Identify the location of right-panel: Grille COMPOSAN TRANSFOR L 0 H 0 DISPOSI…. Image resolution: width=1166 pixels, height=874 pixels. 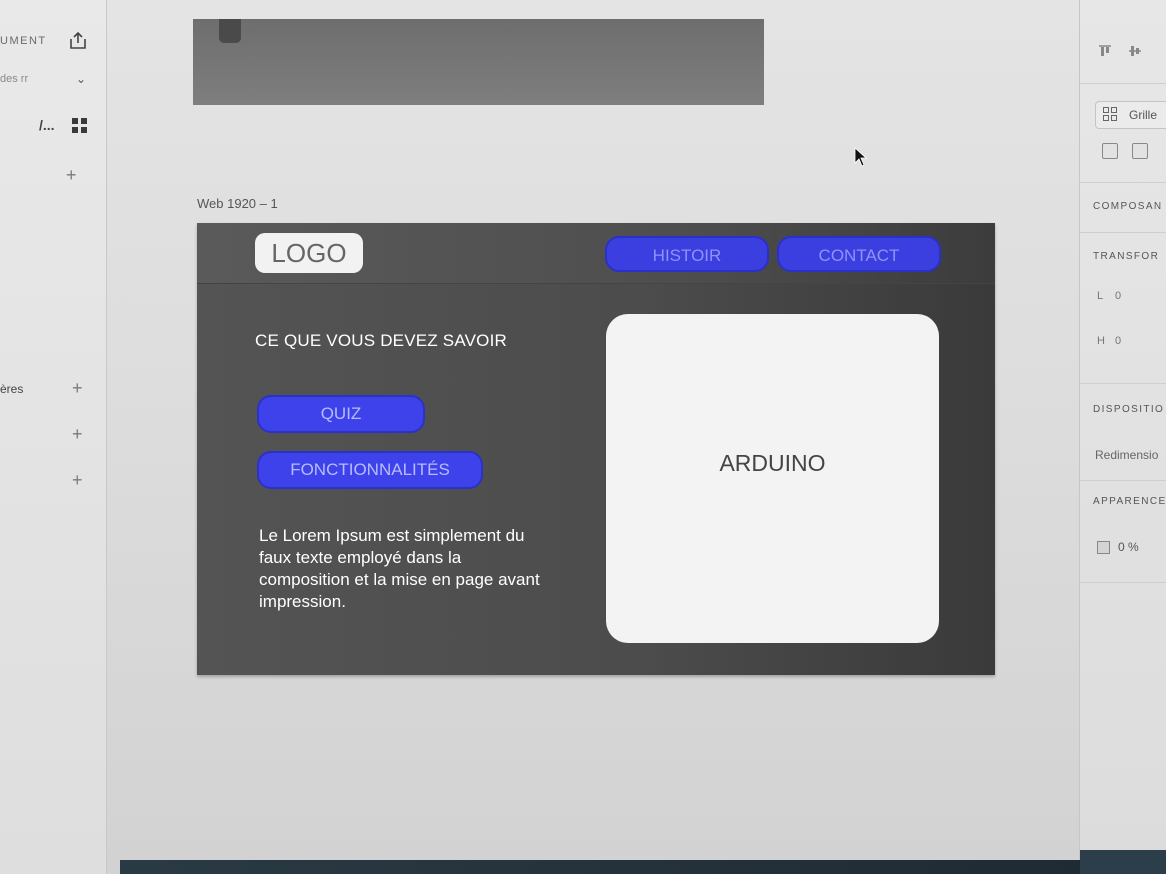
(1122, 437).